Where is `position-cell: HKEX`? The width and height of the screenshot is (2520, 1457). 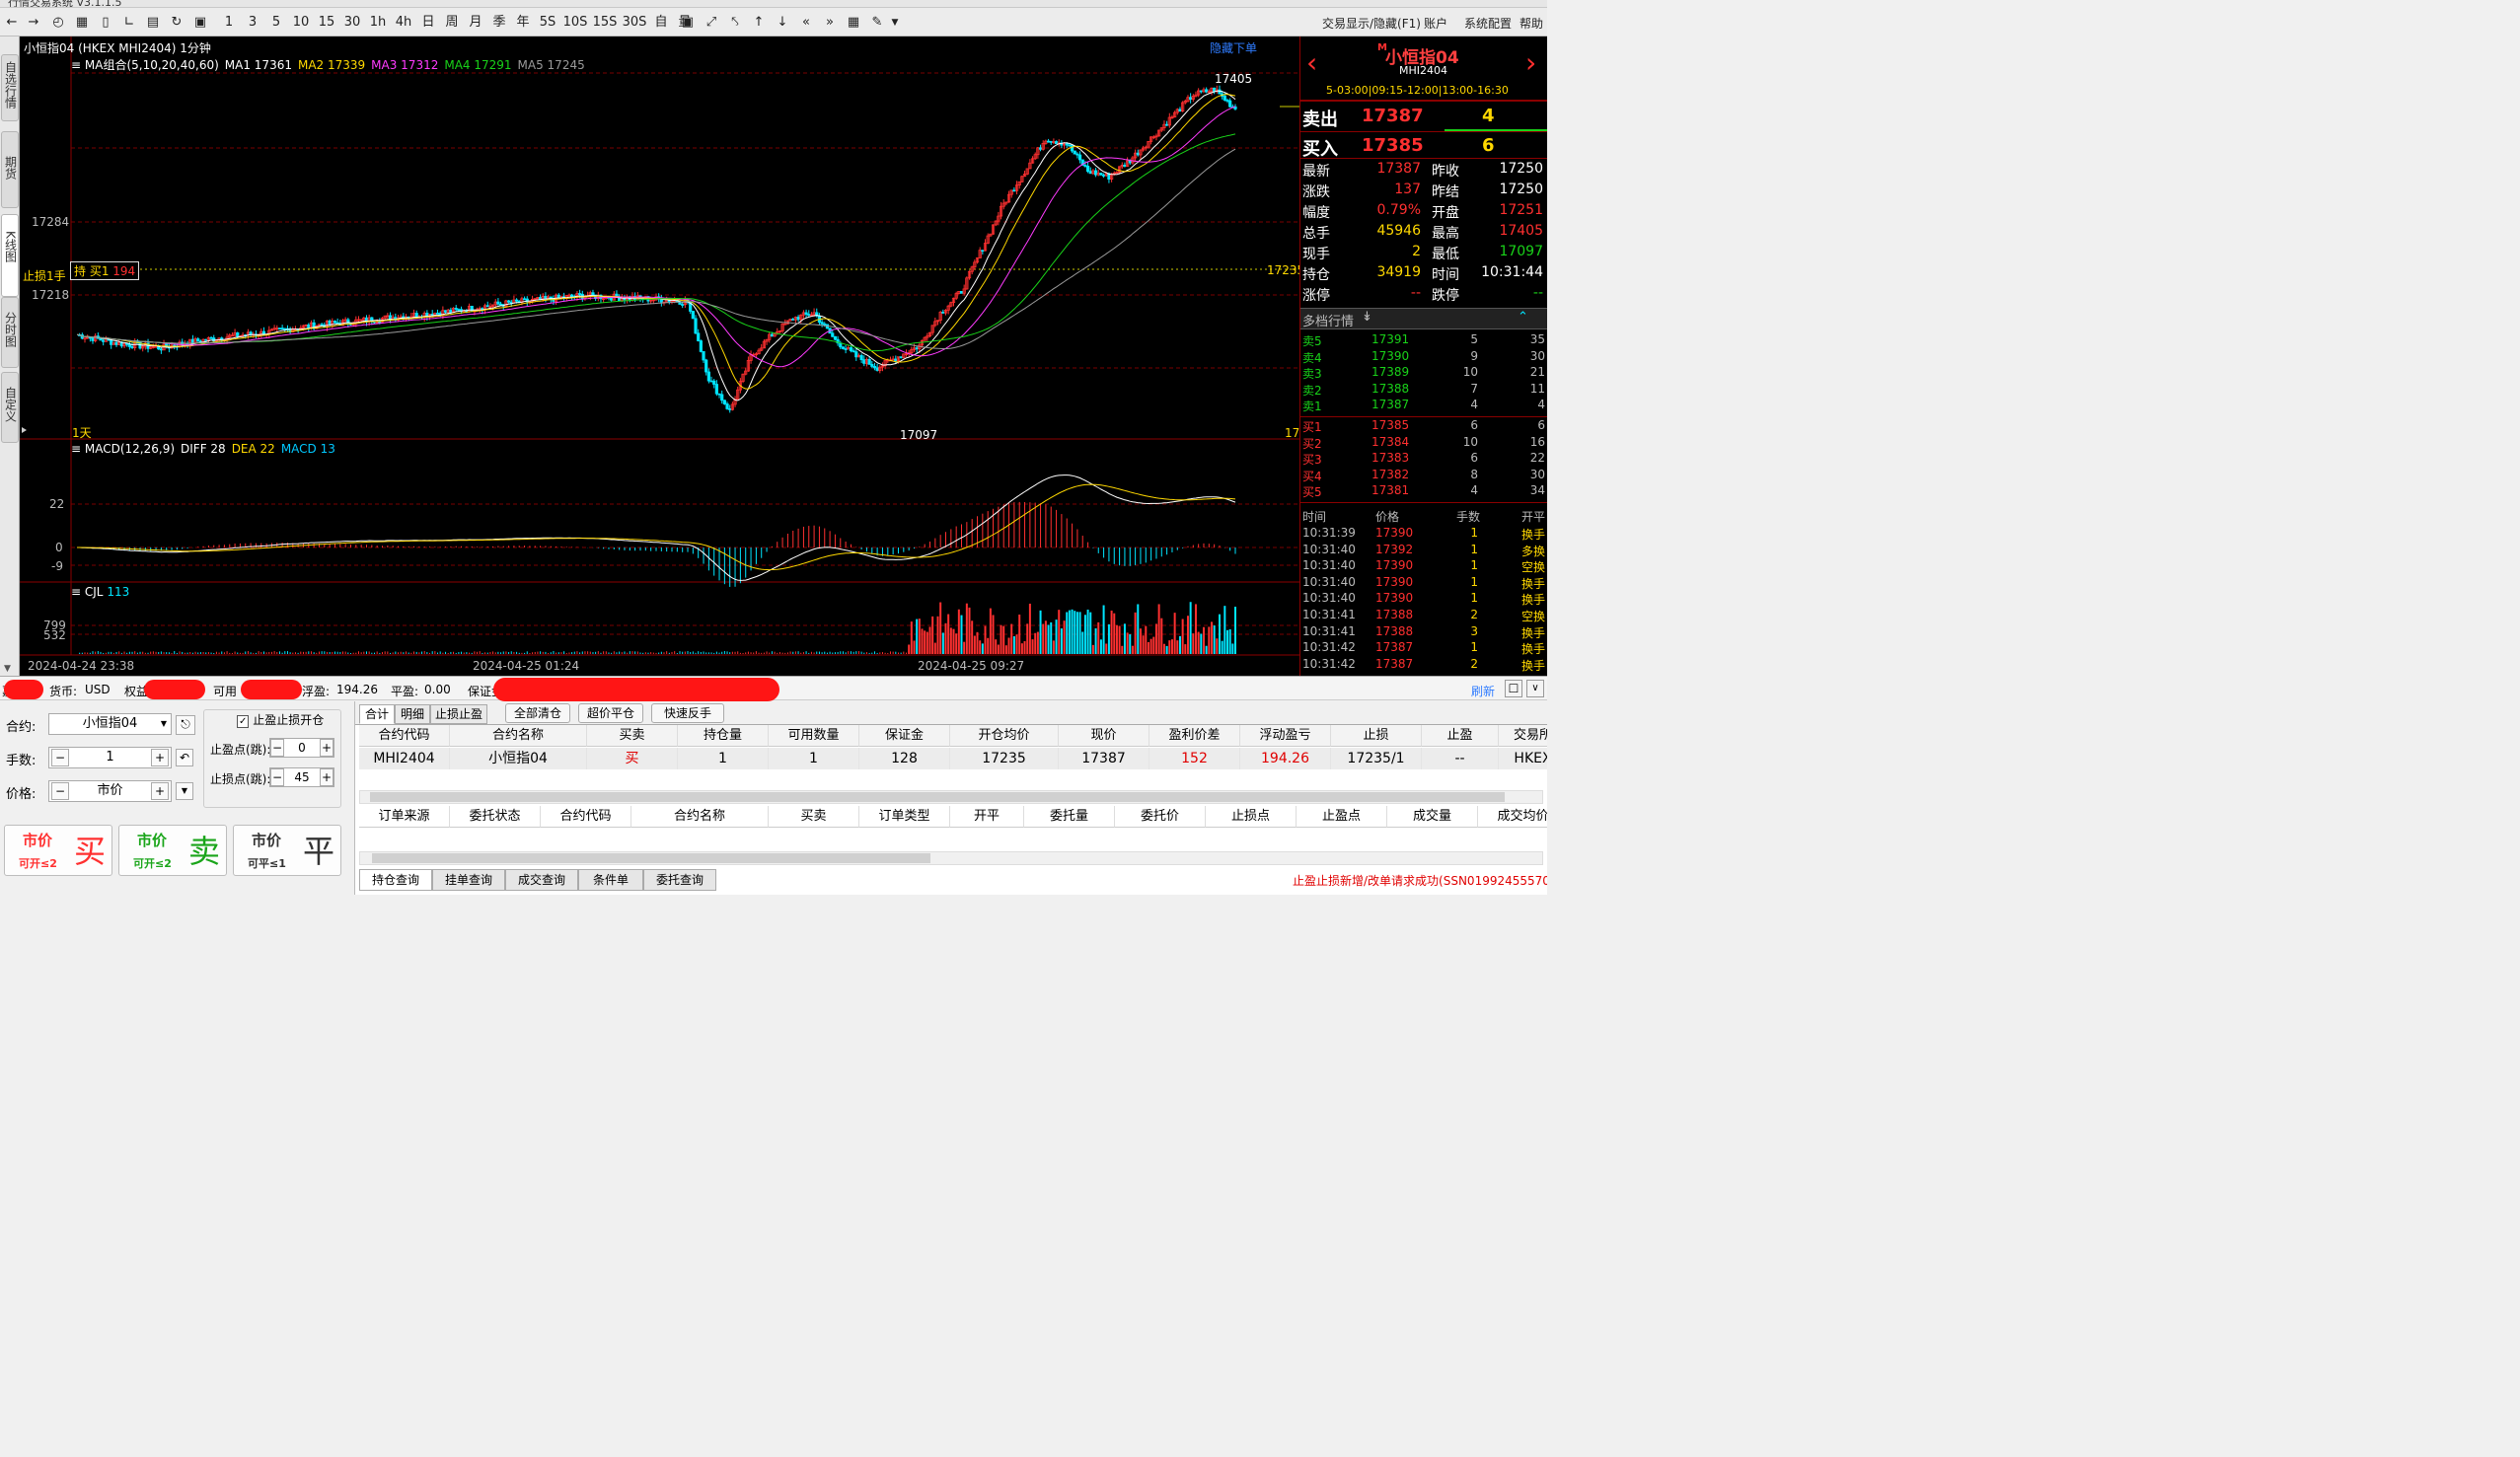
position-cell: HKEX is located at coordinates (1523, 758).